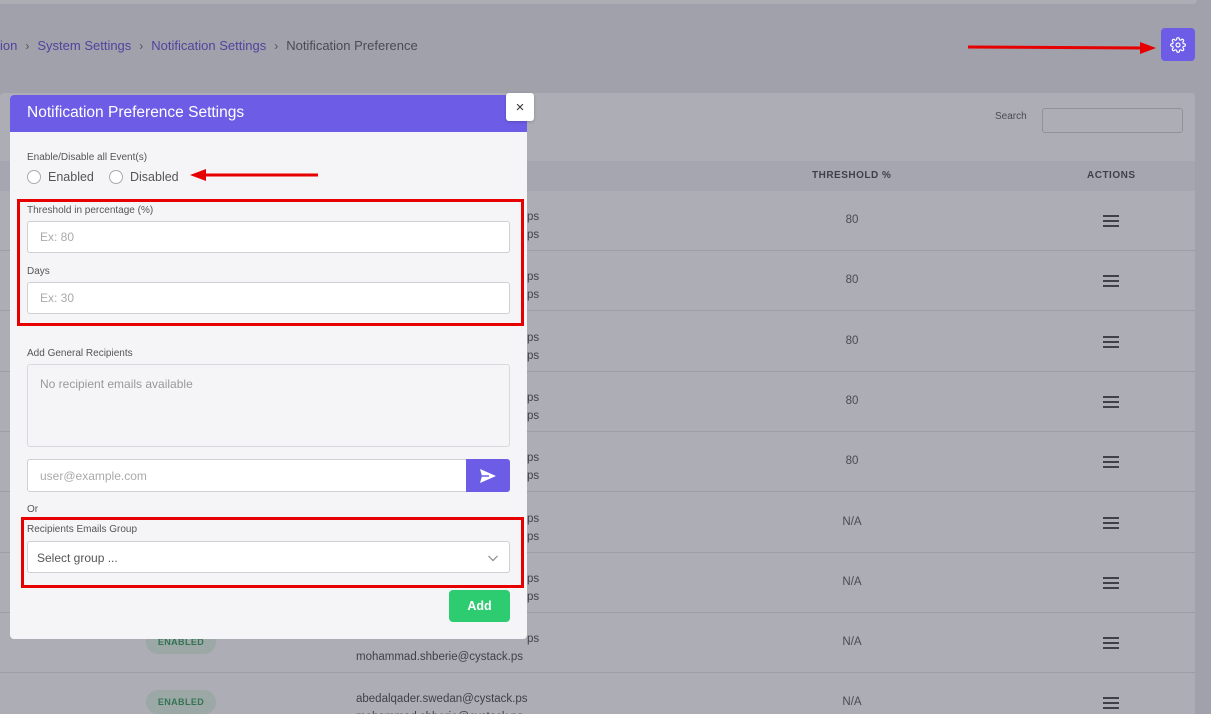 The height and width of the screenshot is (714, 1211). Describe the element at coordinates (116, 384) in the screenshot. I see `recipients-empty-text: No recipient emails available` at that location.